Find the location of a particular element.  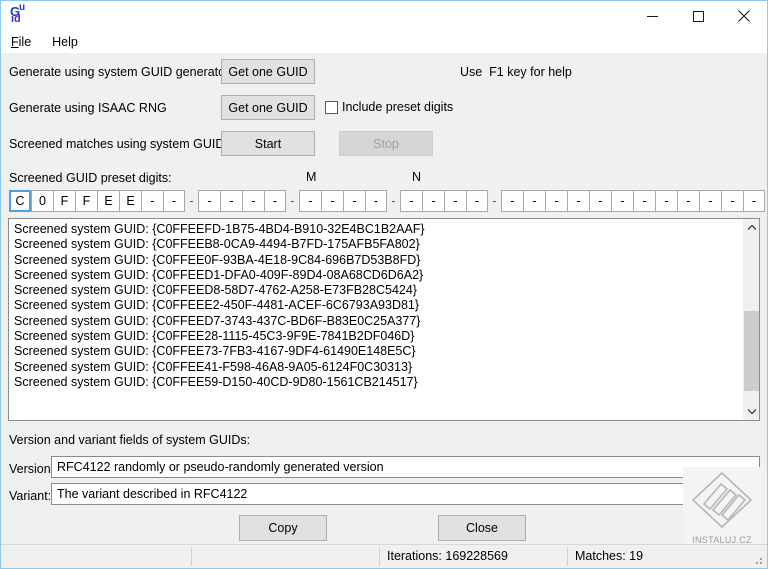

preset-digit-group: ------------ is located at coordinates (633, 201).